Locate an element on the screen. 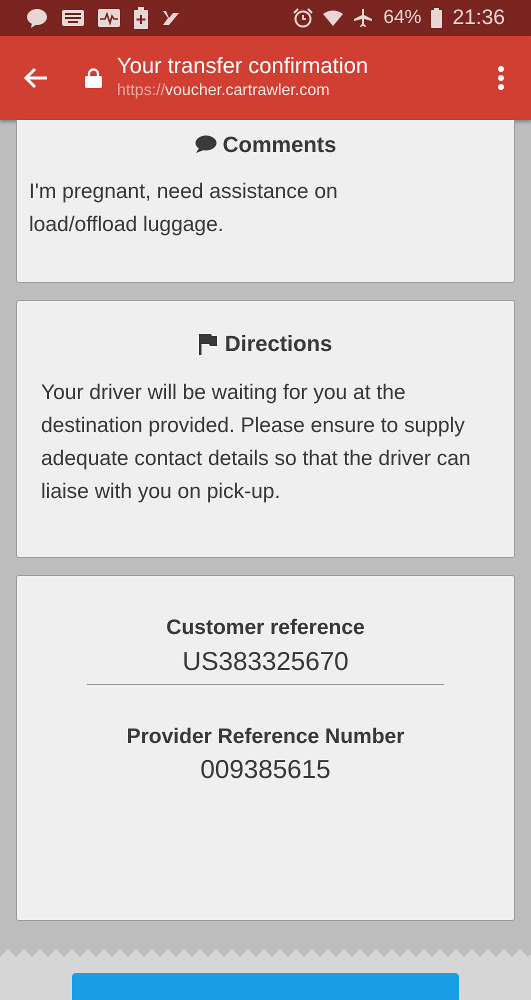  speech-bubble-icon is located at coordinates (205, 144).